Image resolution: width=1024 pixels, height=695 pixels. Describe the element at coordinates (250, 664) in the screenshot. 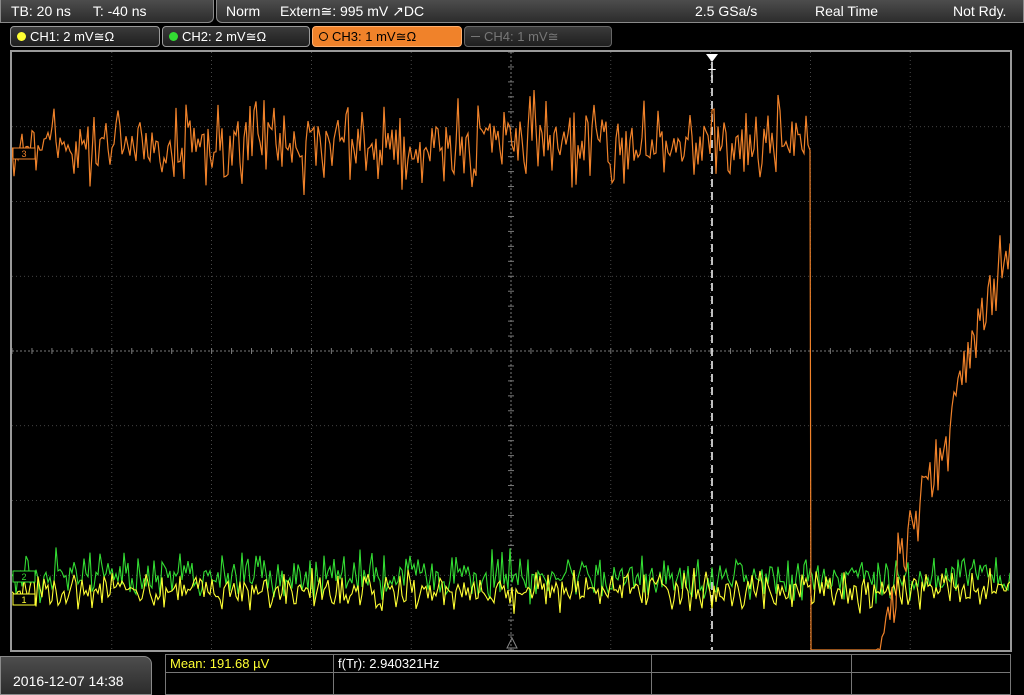

I see `mean-measurement: Mean: 191.68 µV` at that location.